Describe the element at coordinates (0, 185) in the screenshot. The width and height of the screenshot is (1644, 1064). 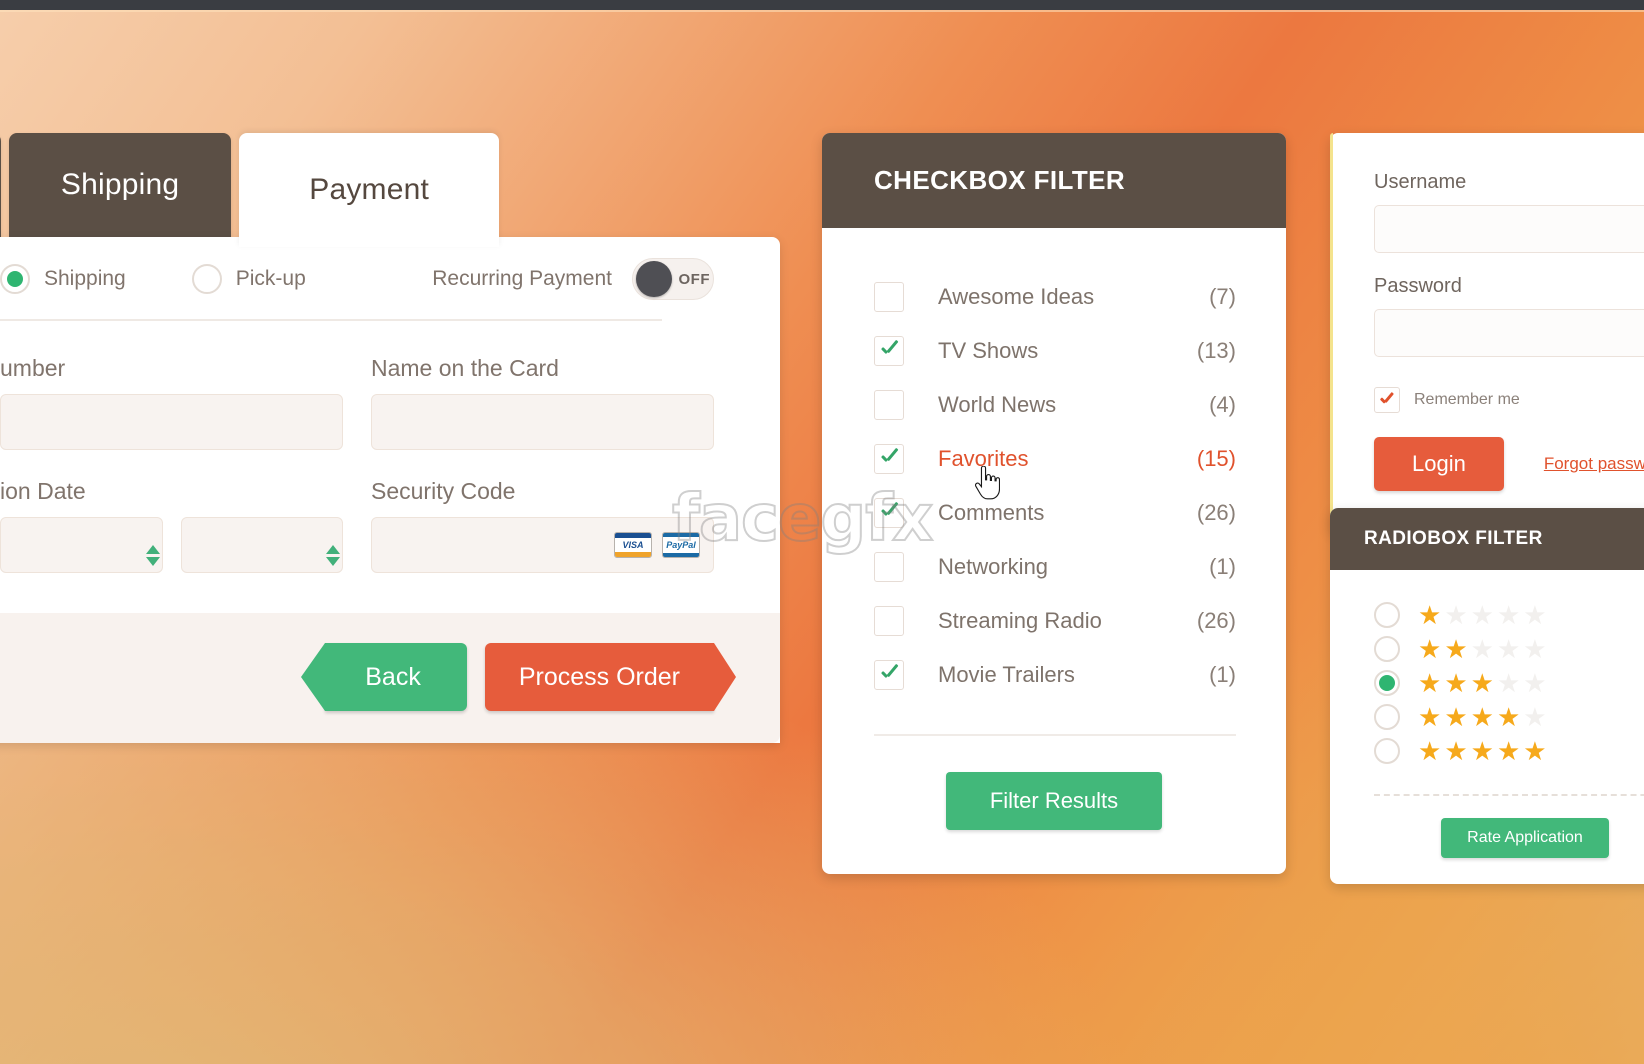
I see `tab-cart: g` at that location.